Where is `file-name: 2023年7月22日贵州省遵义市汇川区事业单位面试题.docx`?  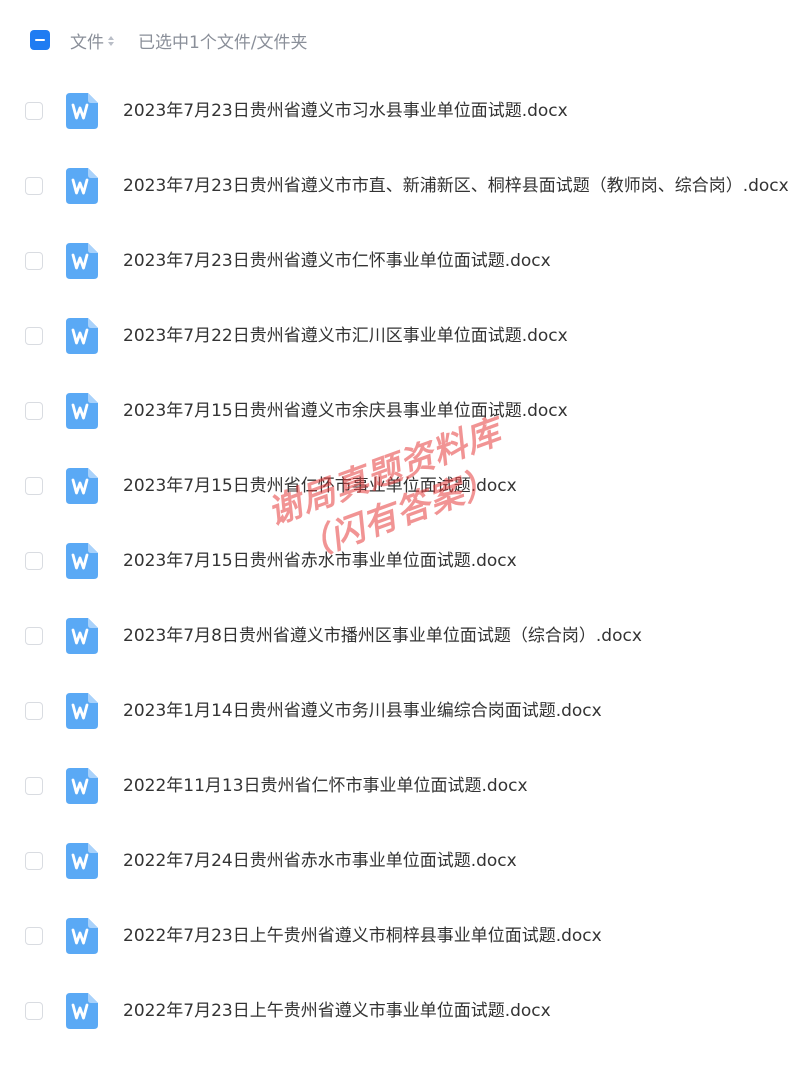 file-name: 2023年7月22日贵州省遵义市汇川区事业单位面试题.docx is located at coordinates (345, 336).